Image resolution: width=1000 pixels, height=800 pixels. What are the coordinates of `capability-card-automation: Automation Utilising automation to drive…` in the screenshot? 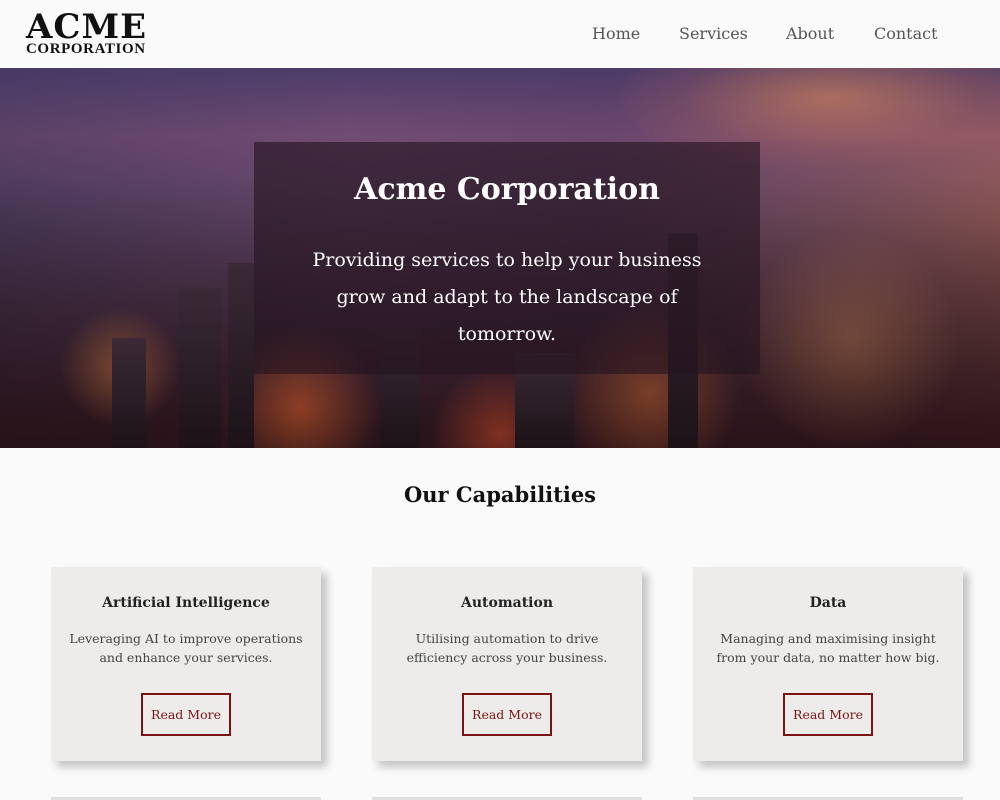 It's located at (507, 664).